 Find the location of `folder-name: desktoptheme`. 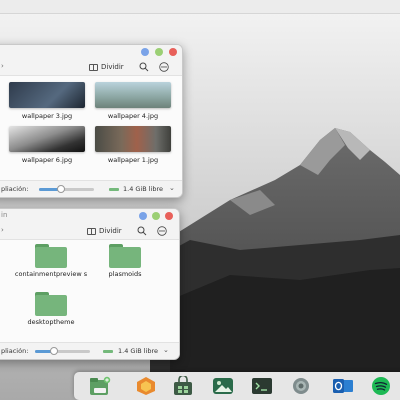

folder-name: desktoptheme is located at coordinates (51, 322).